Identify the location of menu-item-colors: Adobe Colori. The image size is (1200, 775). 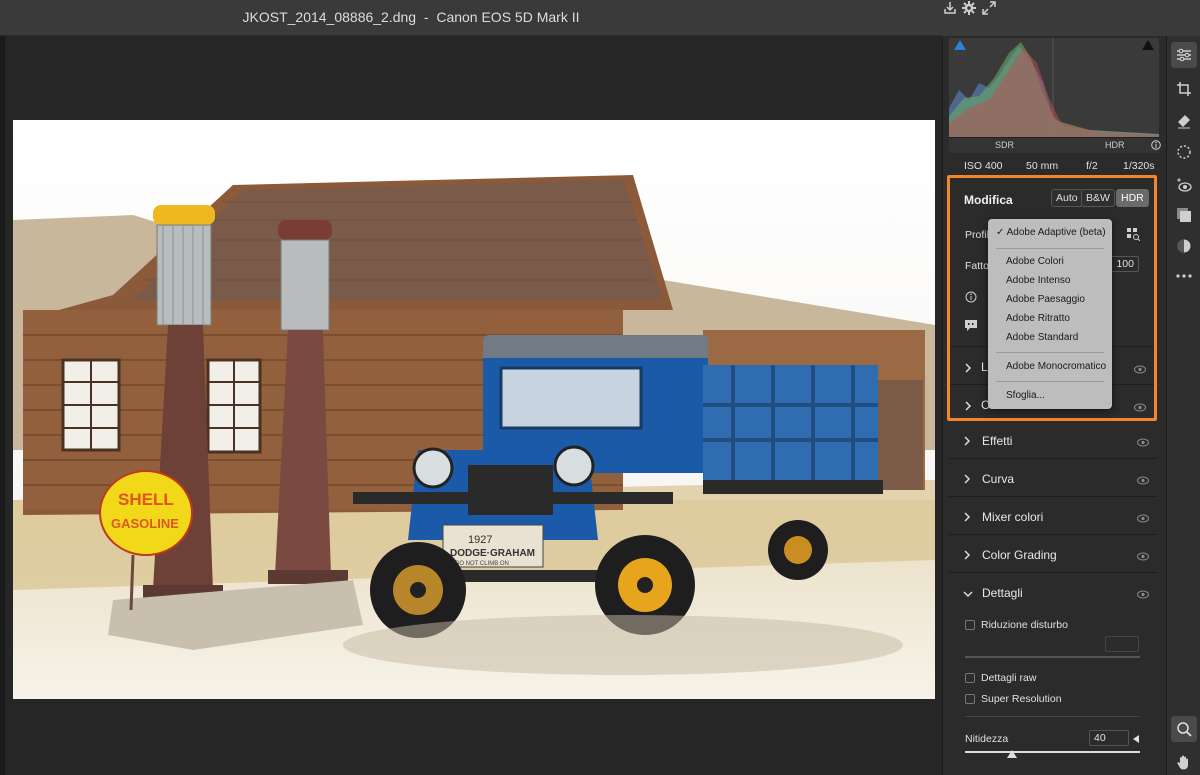
(1035, 261).